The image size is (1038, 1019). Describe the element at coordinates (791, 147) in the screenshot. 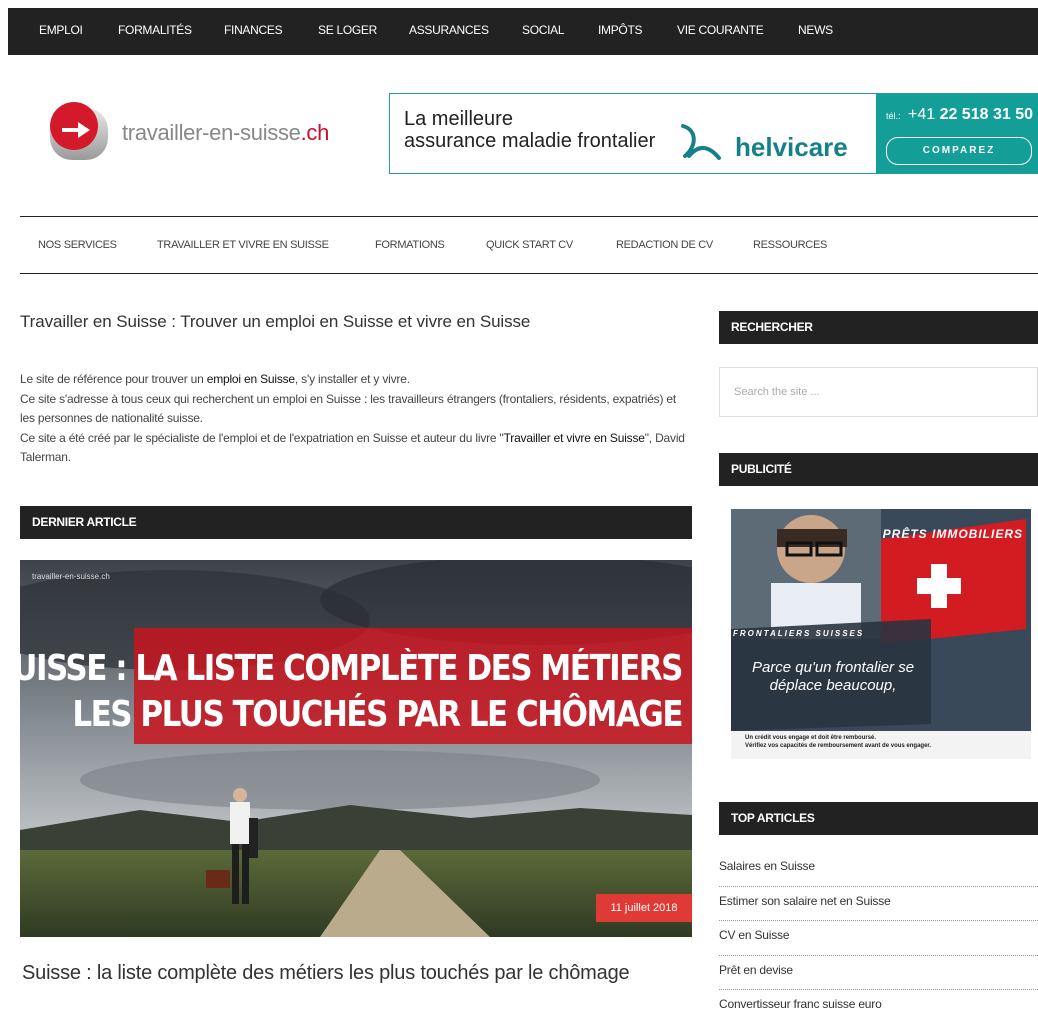

I see `banner-brand: helvicare` at that location.